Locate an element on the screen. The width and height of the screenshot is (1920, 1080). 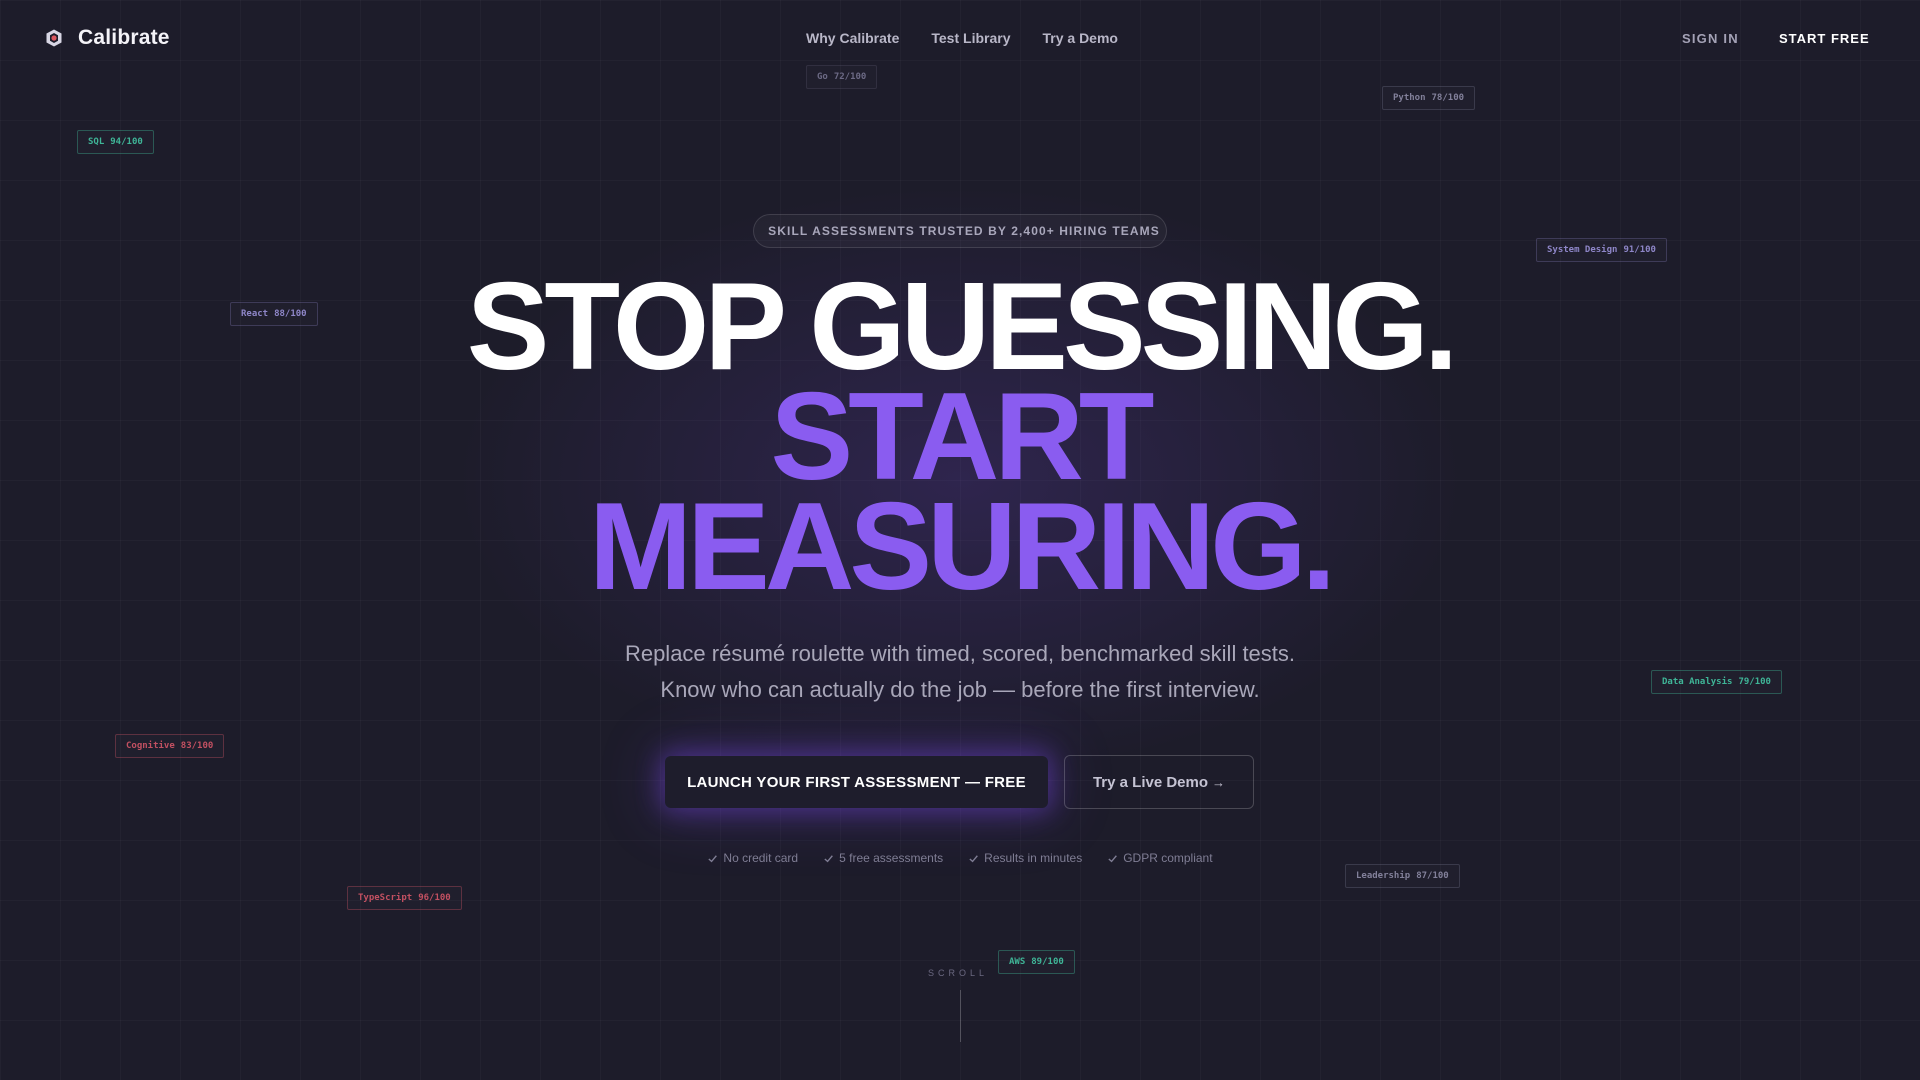
skill-tag-name: TypeScript is located at coordinates (385, 898).